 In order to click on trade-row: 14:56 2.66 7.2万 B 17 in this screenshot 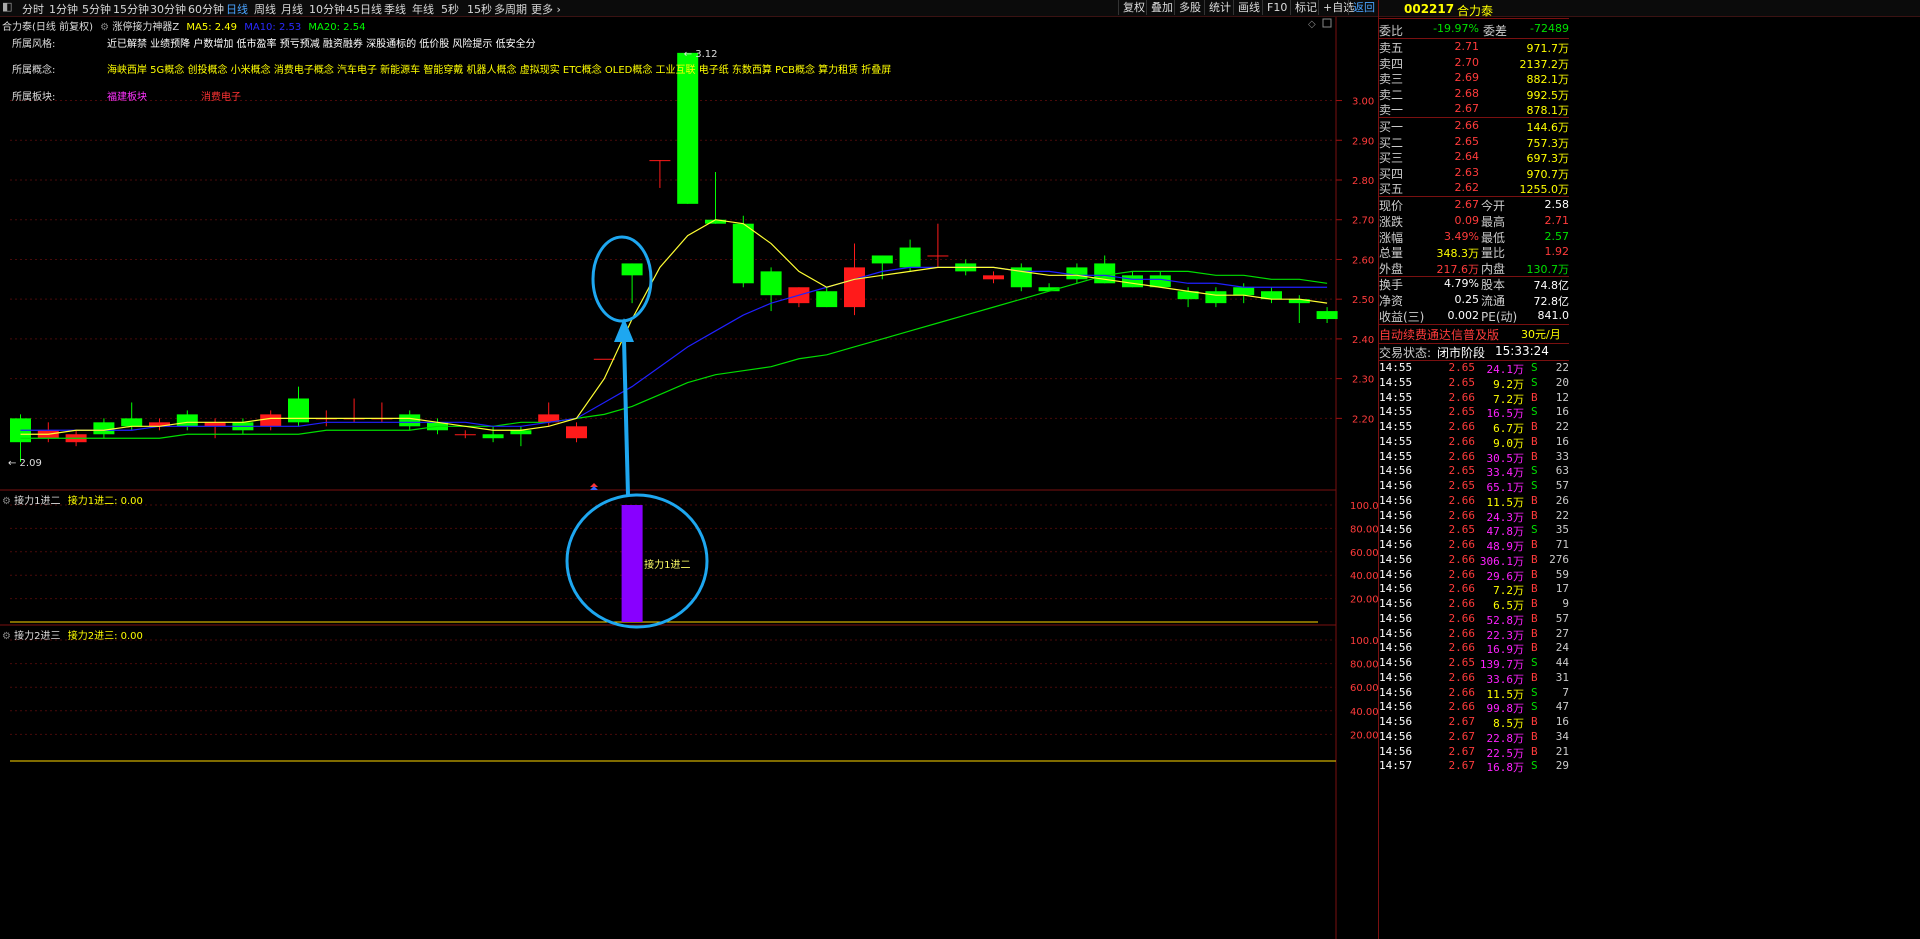, I will do `click(1474, 589)`.